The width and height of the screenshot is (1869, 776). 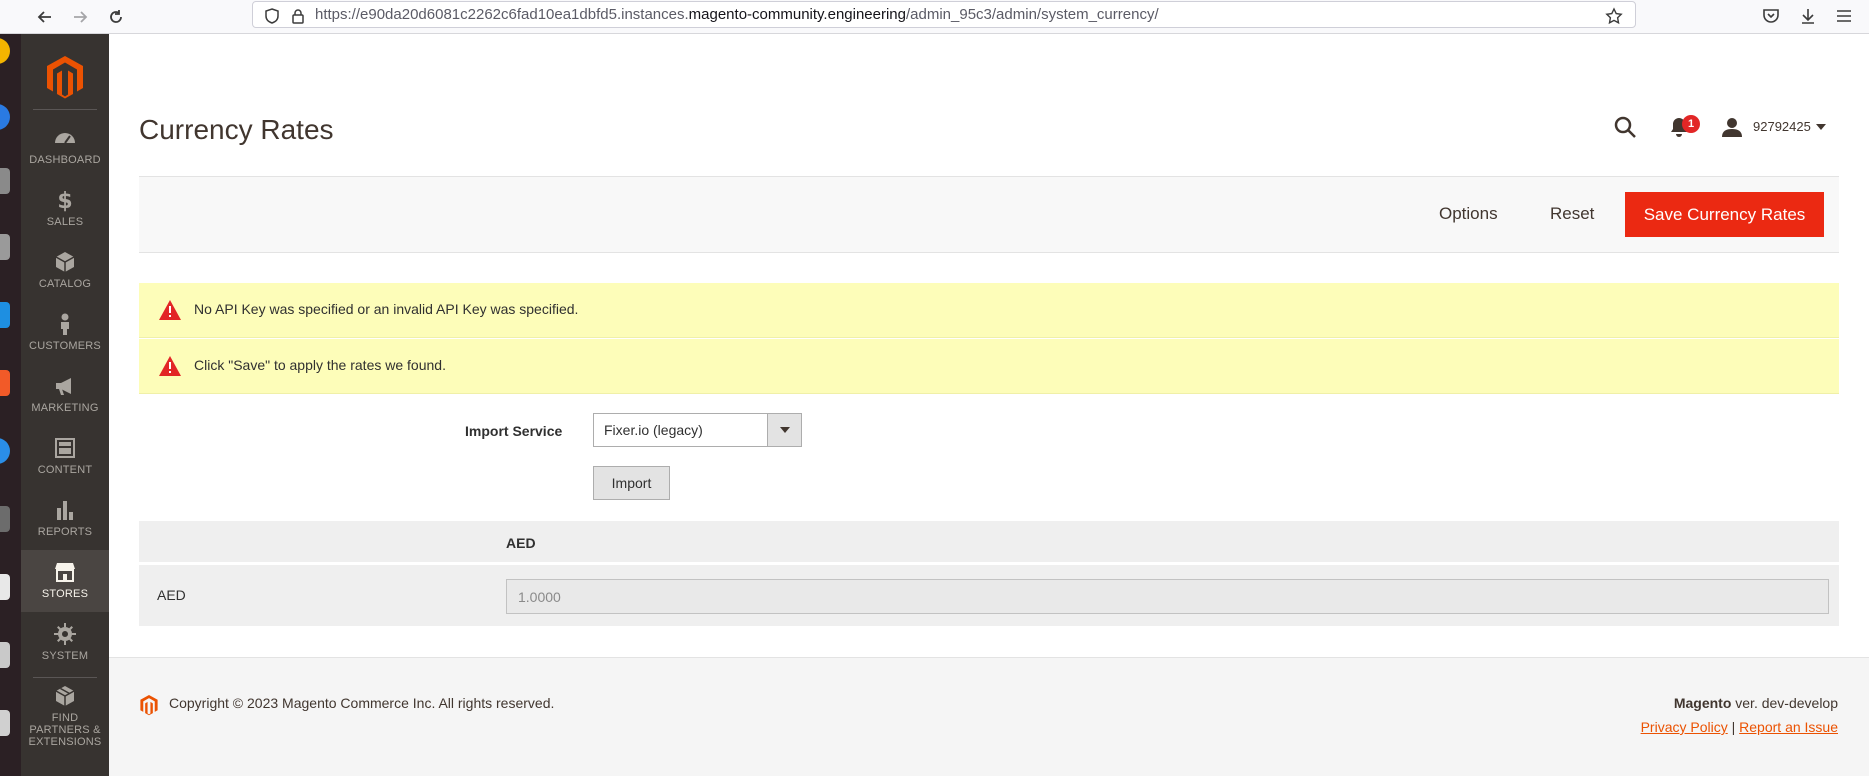 I want to click on url-path: /admin_95c3/admin/system_currency/, so click(x=1032, y=14).